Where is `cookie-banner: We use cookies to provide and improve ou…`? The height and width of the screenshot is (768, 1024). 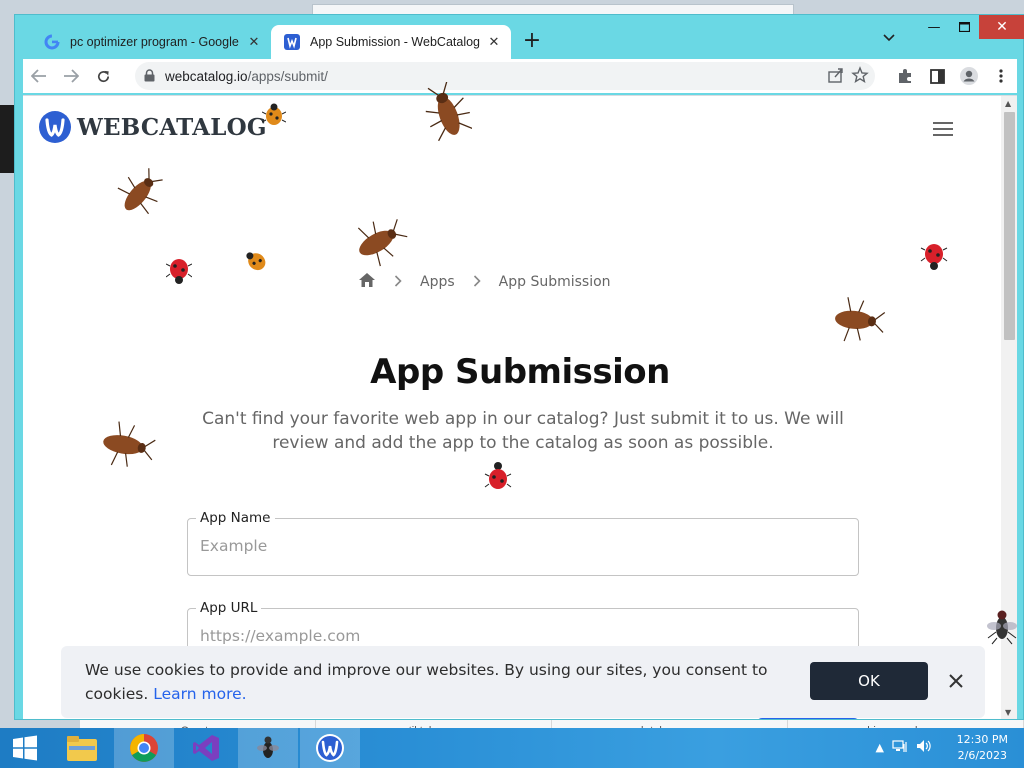
cookie-banner: We use cookies to provide and improve ou… is located at coordinates (523, 682).